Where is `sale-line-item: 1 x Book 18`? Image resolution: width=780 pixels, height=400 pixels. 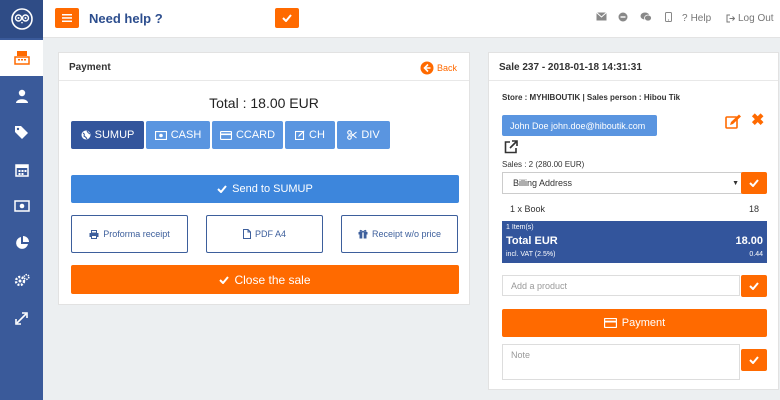 sale-line-item: 1 x Book 18 is located at coordinates (634, 211).